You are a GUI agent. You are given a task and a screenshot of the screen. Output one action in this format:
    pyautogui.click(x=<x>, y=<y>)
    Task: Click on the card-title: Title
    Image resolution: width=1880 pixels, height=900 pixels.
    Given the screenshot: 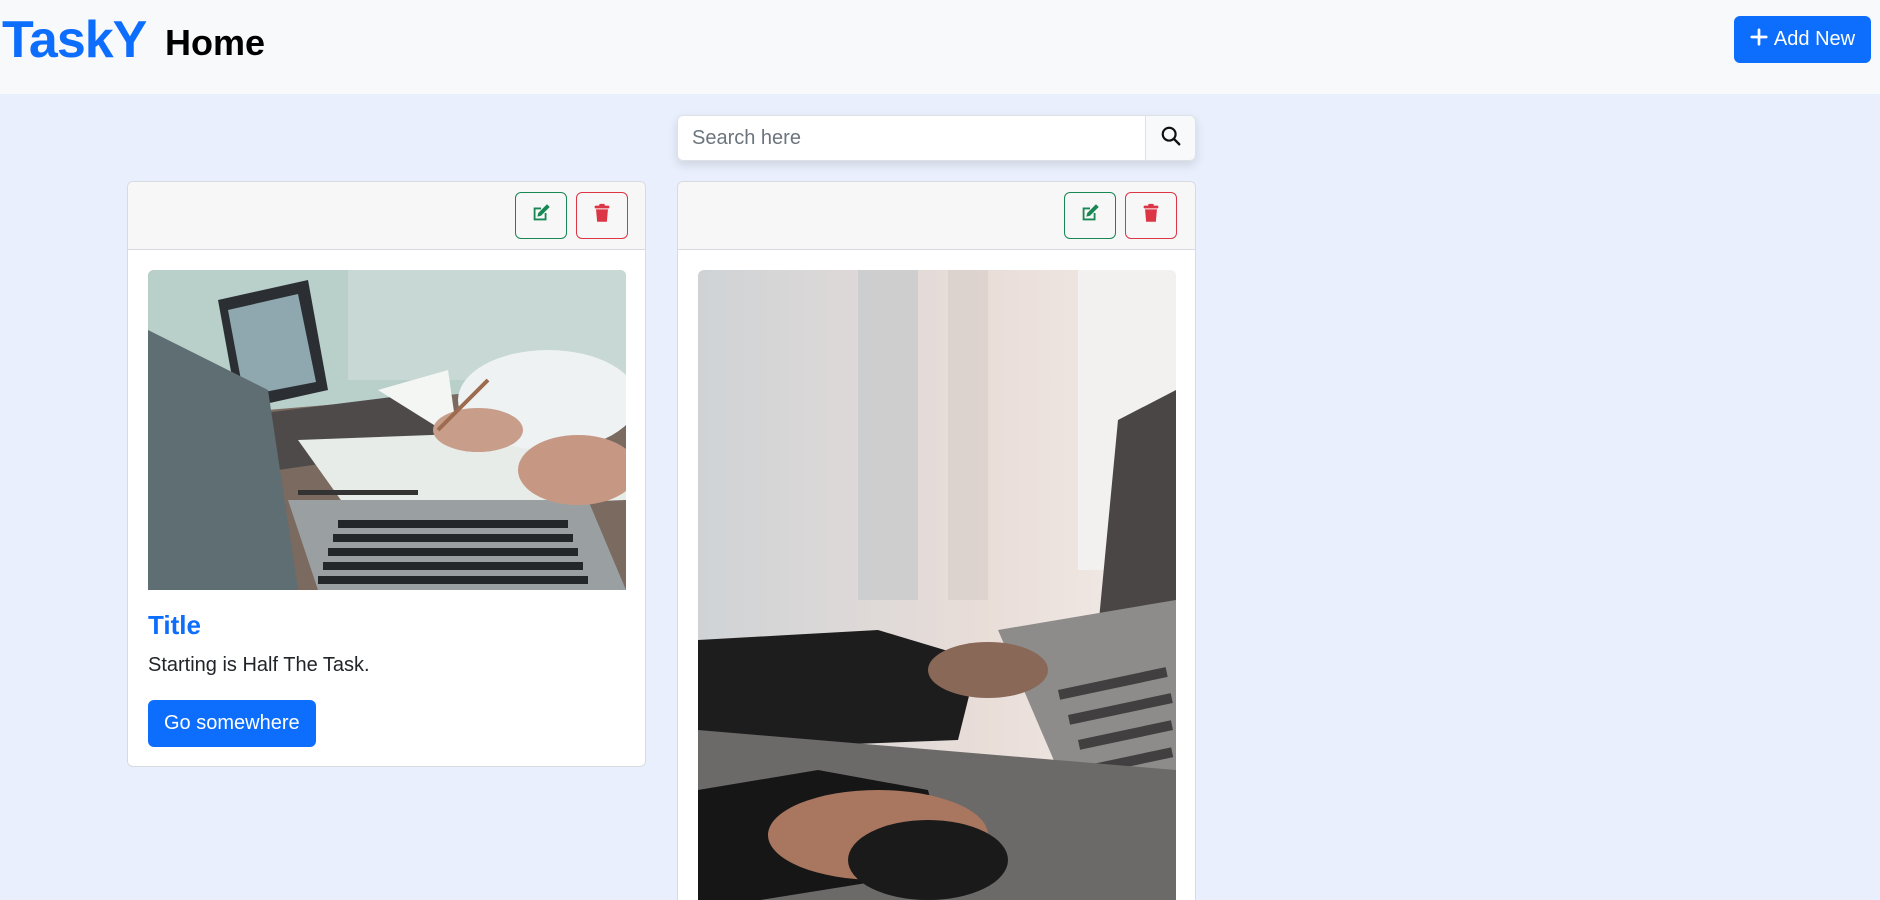 What is the action you would take?
    pyautogui.click(x=174, y=625)
    